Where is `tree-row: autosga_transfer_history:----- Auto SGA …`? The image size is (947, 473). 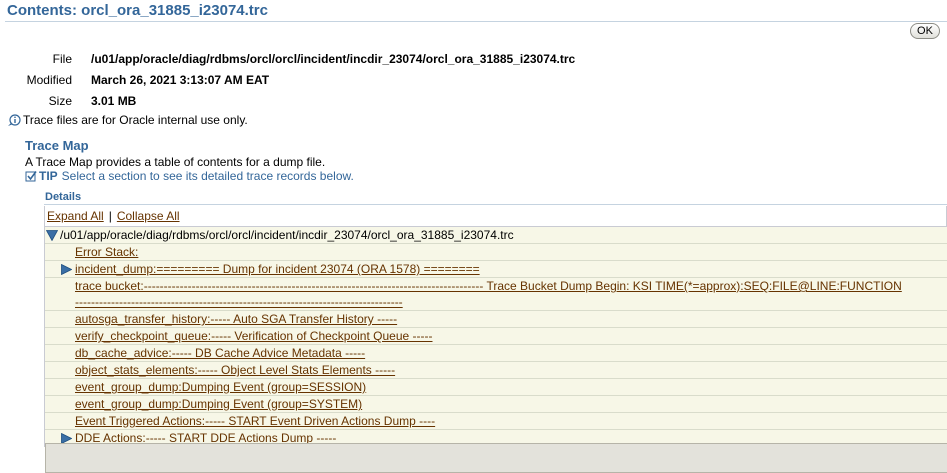 tree-row: autosga_transfer_history:----- Auto SGA … is located at coordinates (496, 319).